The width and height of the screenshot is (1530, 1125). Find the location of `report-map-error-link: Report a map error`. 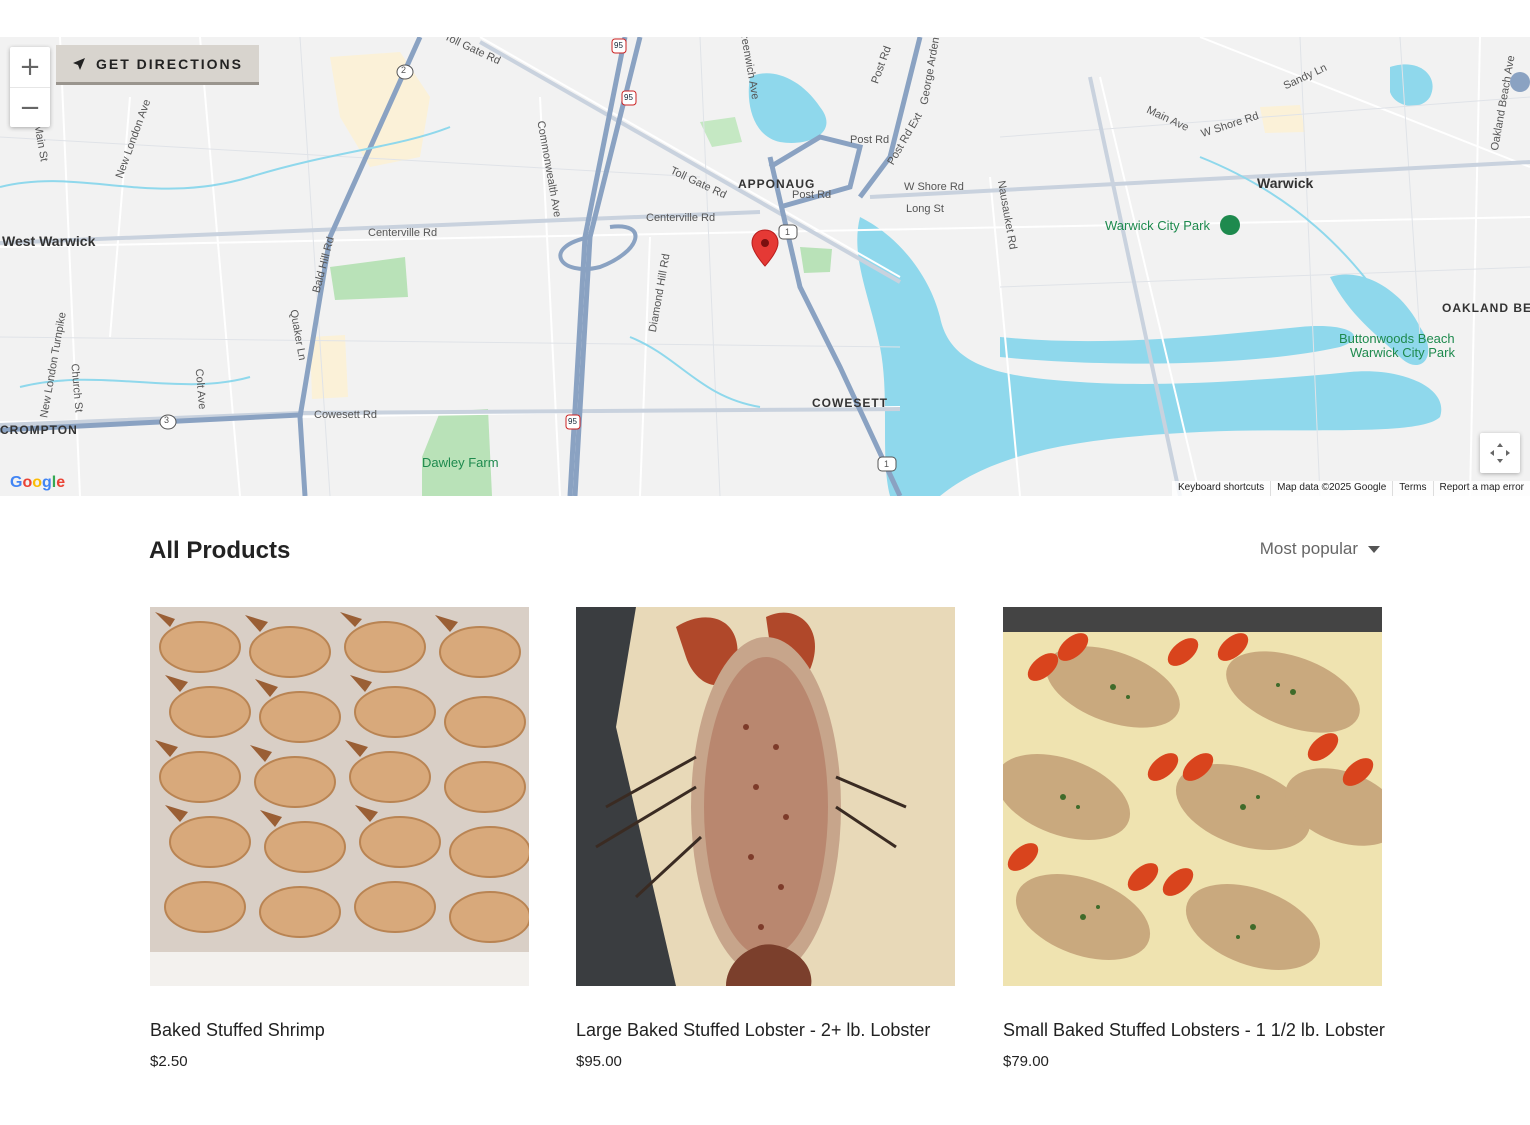

report-map-error-link: Report a map error is located at coordinates (1481, 488).